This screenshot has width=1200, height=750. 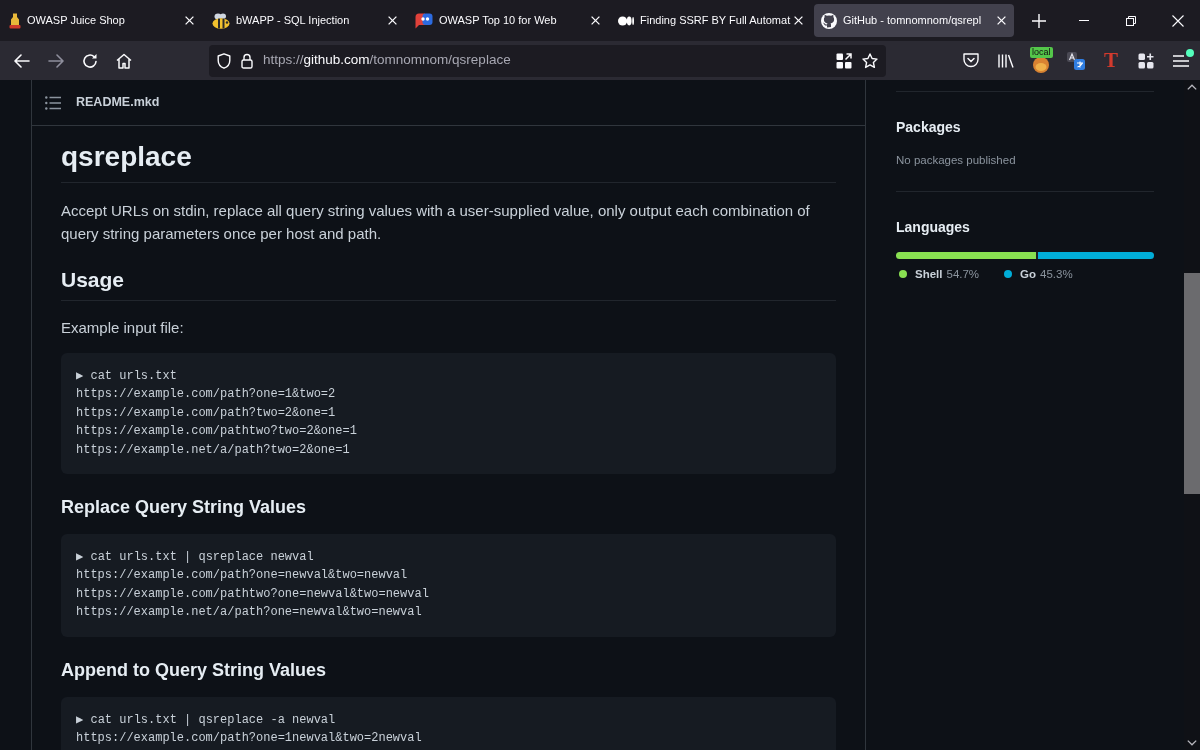 What do you see at coordinates (249, 739) in the screenshot?
I see `code-line: https://example.com/path?one=1newval&two=2newval` at bounding box center [249, 739].